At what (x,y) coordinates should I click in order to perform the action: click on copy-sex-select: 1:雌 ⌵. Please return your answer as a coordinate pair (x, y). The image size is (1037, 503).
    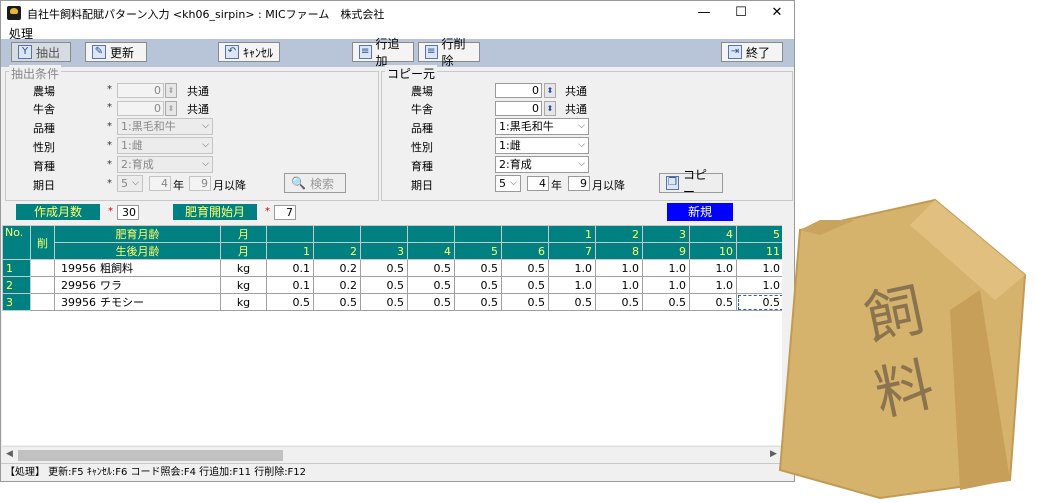
    Looking at the image, I should click on (542, 145).